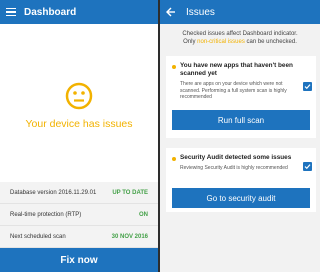 The width and height of the screenshot is (320, 272). Describe the element at coordinates (130, 192) in the screenshot. I see `info-value: UP TO DATE` at that location.